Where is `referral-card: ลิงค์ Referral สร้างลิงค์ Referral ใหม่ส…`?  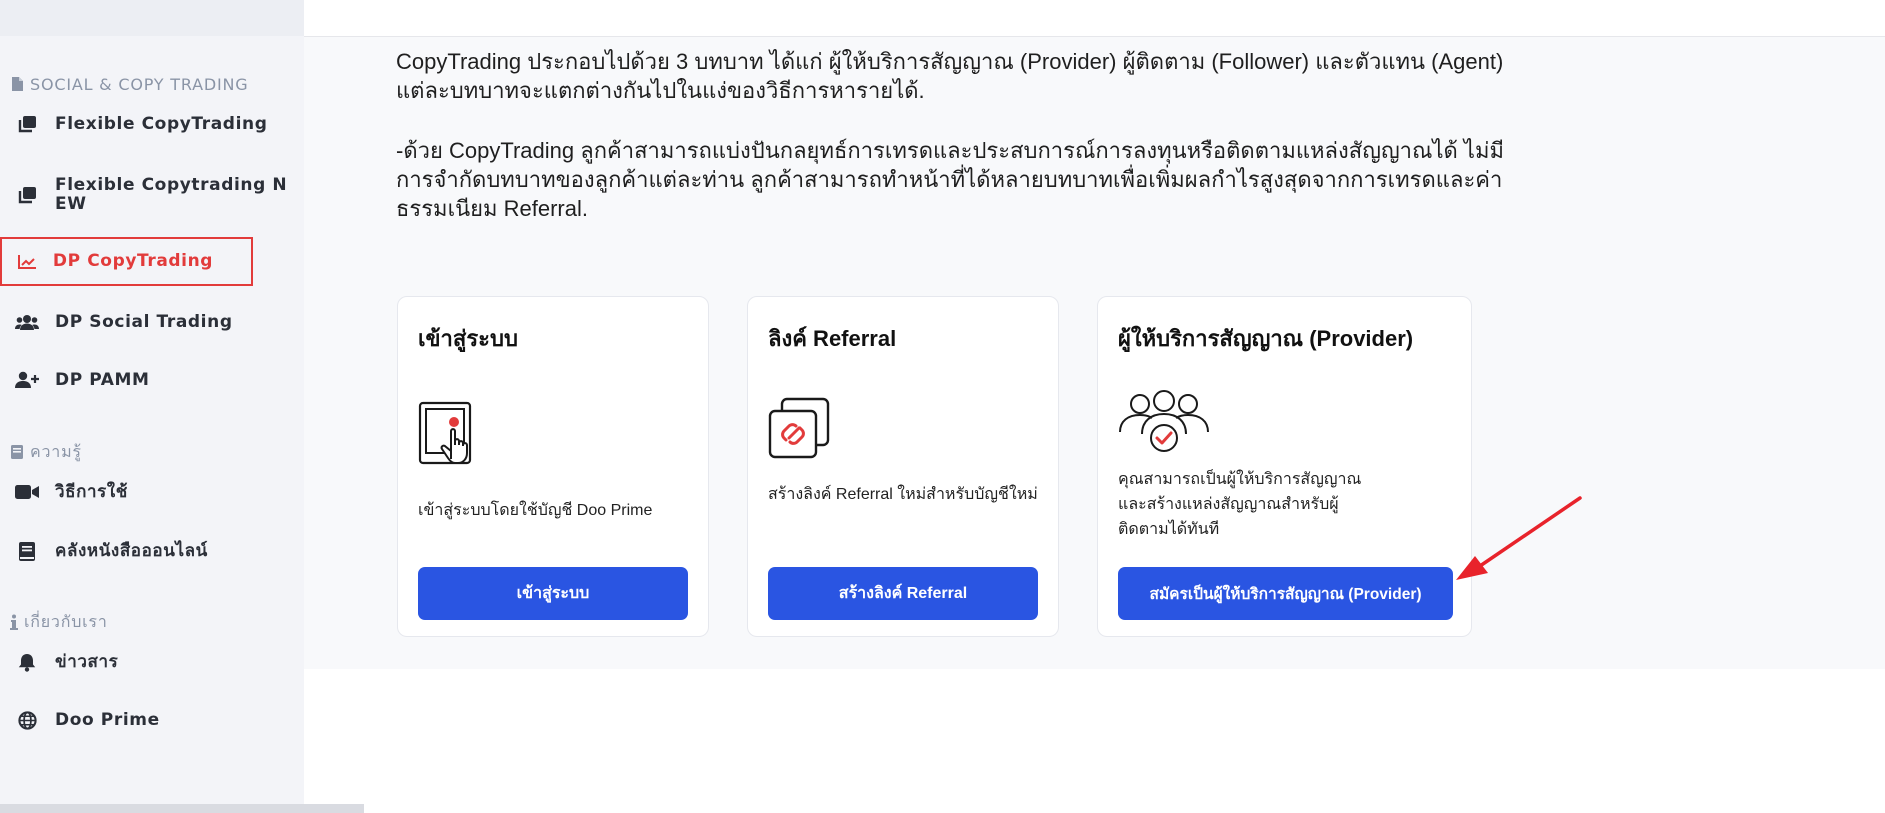 referral-card: ลิงค์ Referral สร้างลิงค์ Referral ใหม่ส… is located at coordinates (903, 466).